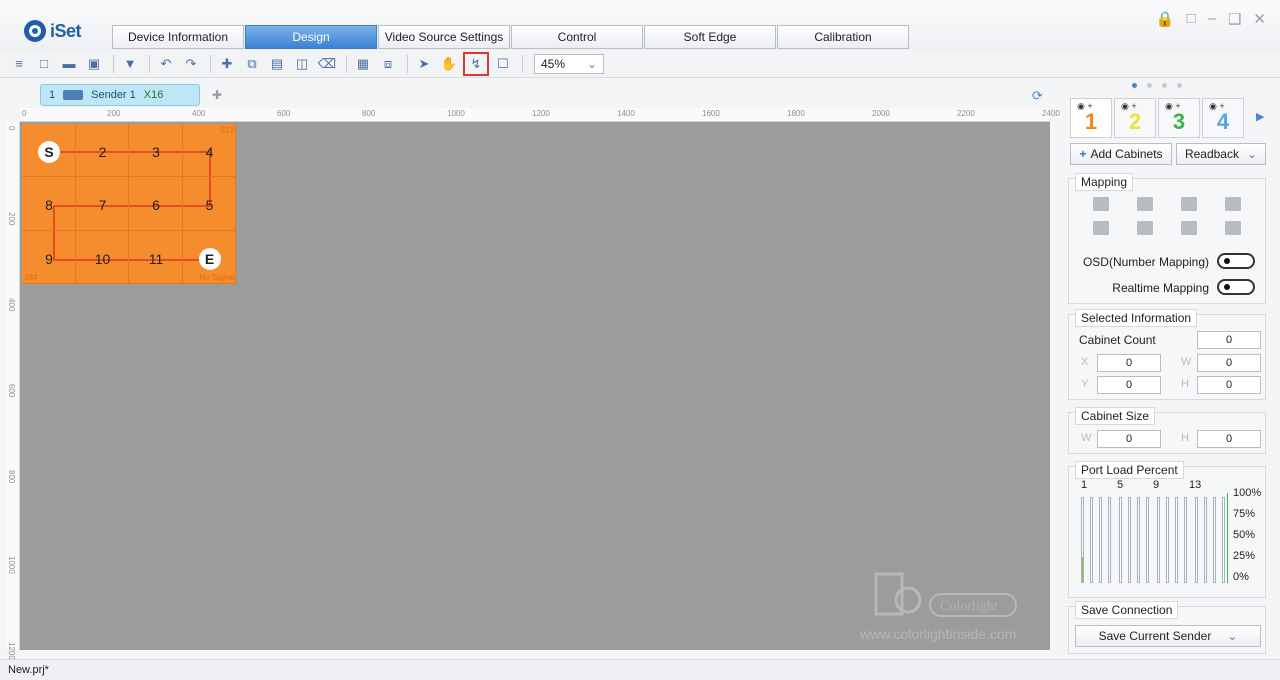  Describe the element at coordinates (166, 64) in the screenshot. I see `undo-icon: ↶` at that location.